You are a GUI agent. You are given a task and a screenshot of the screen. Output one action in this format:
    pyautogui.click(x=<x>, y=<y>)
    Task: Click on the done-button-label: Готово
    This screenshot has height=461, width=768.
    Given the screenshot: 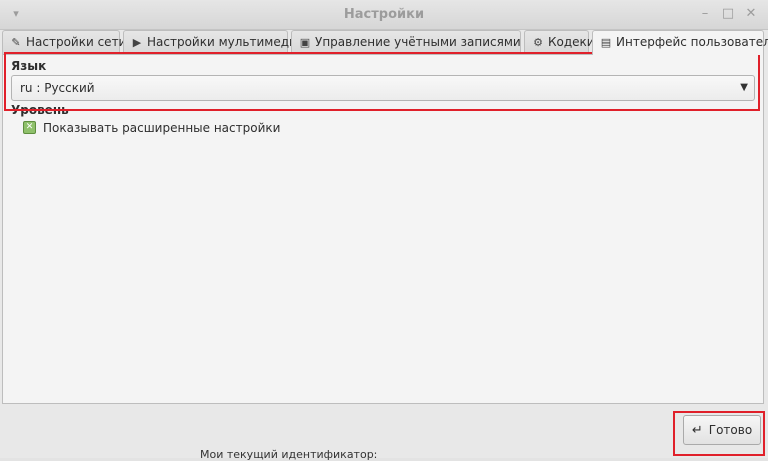 What is the action you would take?
    pyautogui.click(x=730, y=430)
    